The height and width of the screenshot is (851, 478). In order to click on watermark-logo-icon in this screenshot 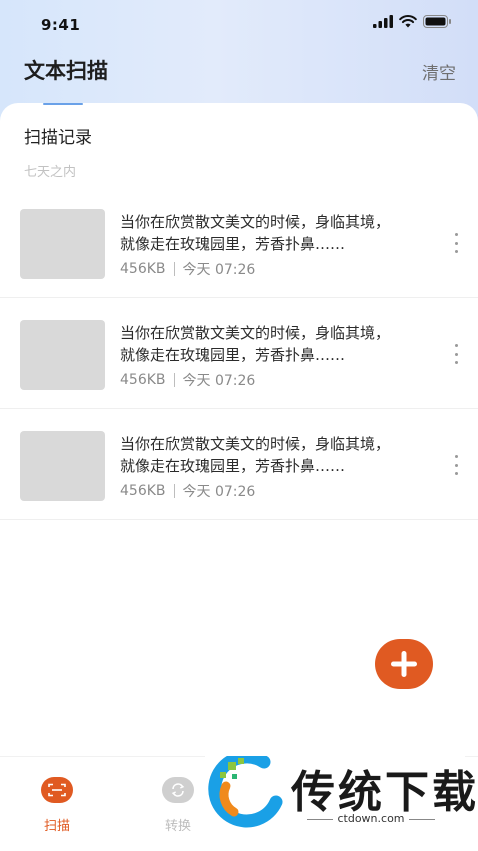, I will do `click(245, 792)`.